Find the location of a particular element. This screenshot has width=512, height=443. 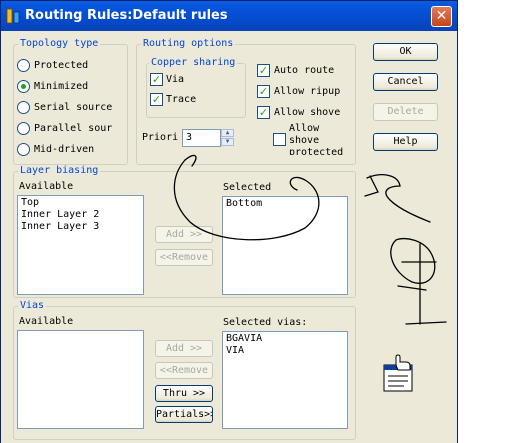

list-item: Inner Layer 3 is located at coordinates (80, 227).